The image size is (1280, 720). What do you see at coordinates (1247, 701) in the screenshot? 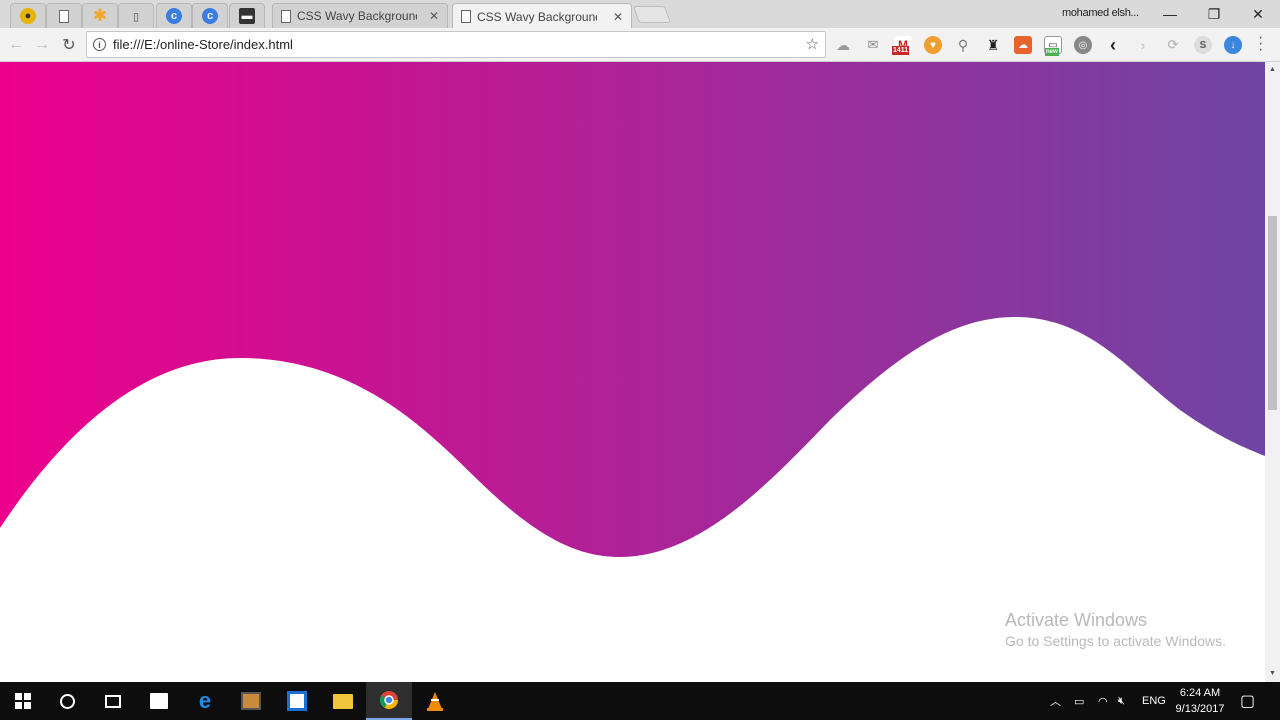
I see `action-center-icon: ▢` at bounding box center [1247, 701].